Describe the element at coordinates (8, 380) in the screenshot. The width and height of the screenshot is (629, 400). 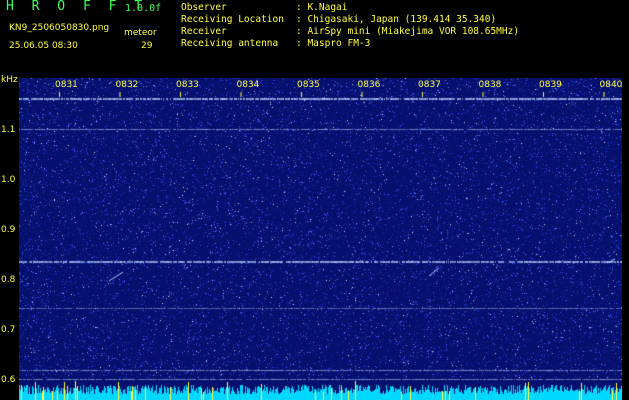
I see `frequency-tick-label: 0.6` at that location.